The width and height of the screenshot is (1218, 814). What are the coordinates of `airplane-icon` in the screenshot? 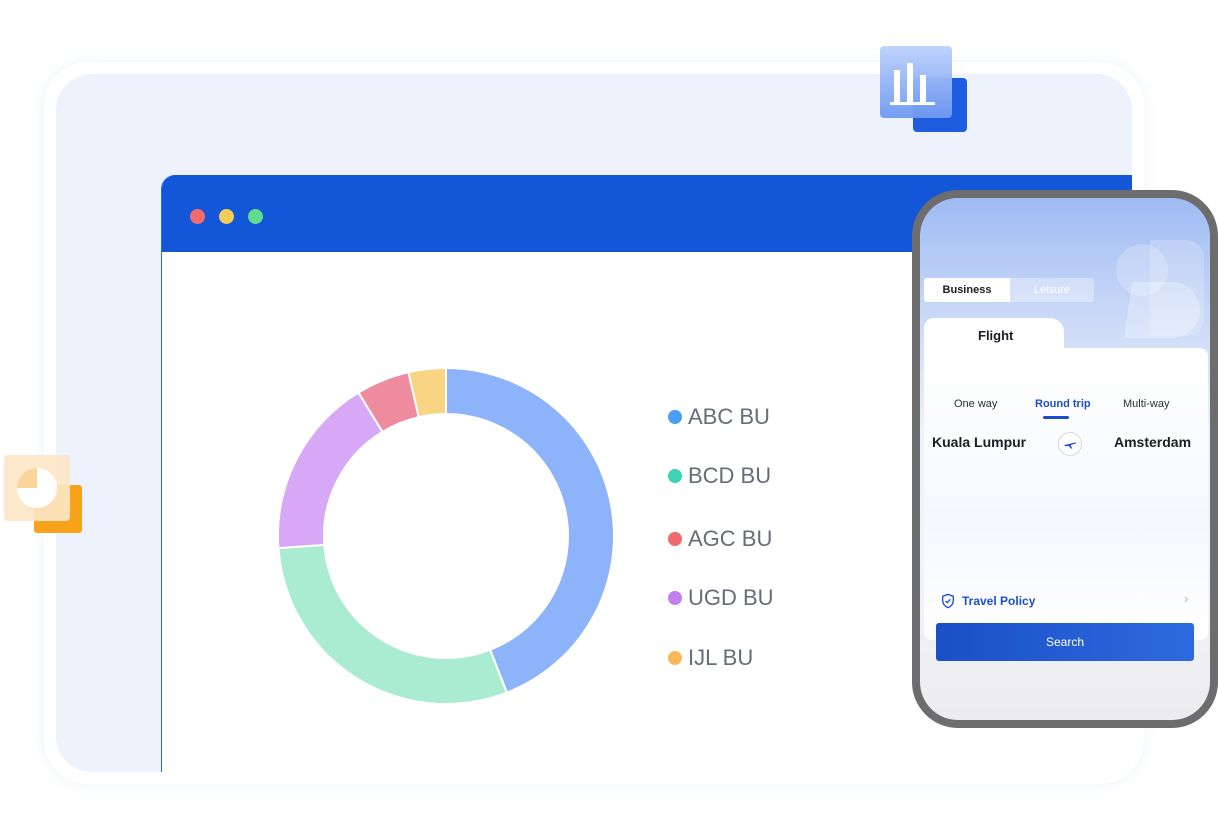 It's located at (1070, 445).